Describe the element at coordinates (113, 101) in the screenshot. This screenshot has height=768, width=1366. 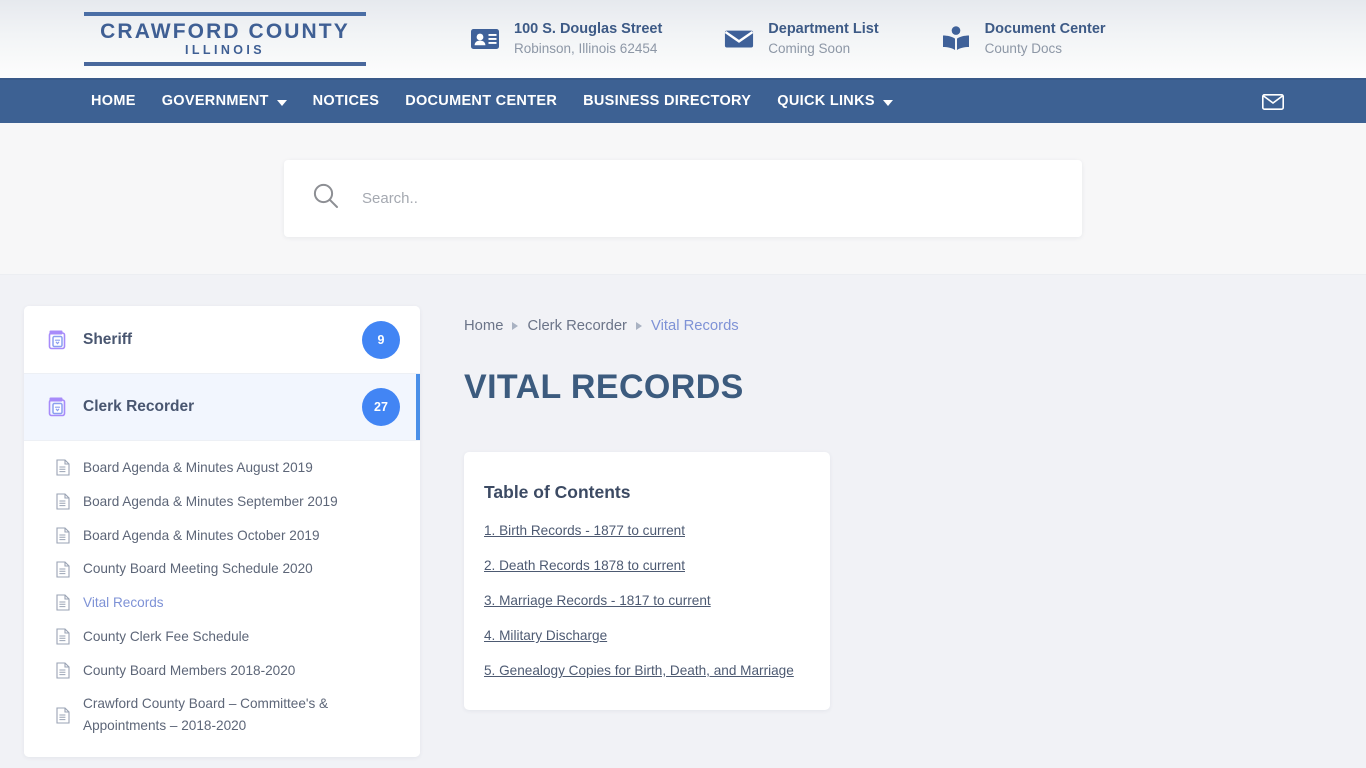
I see `nav-item-home-label: HOME` at that location.